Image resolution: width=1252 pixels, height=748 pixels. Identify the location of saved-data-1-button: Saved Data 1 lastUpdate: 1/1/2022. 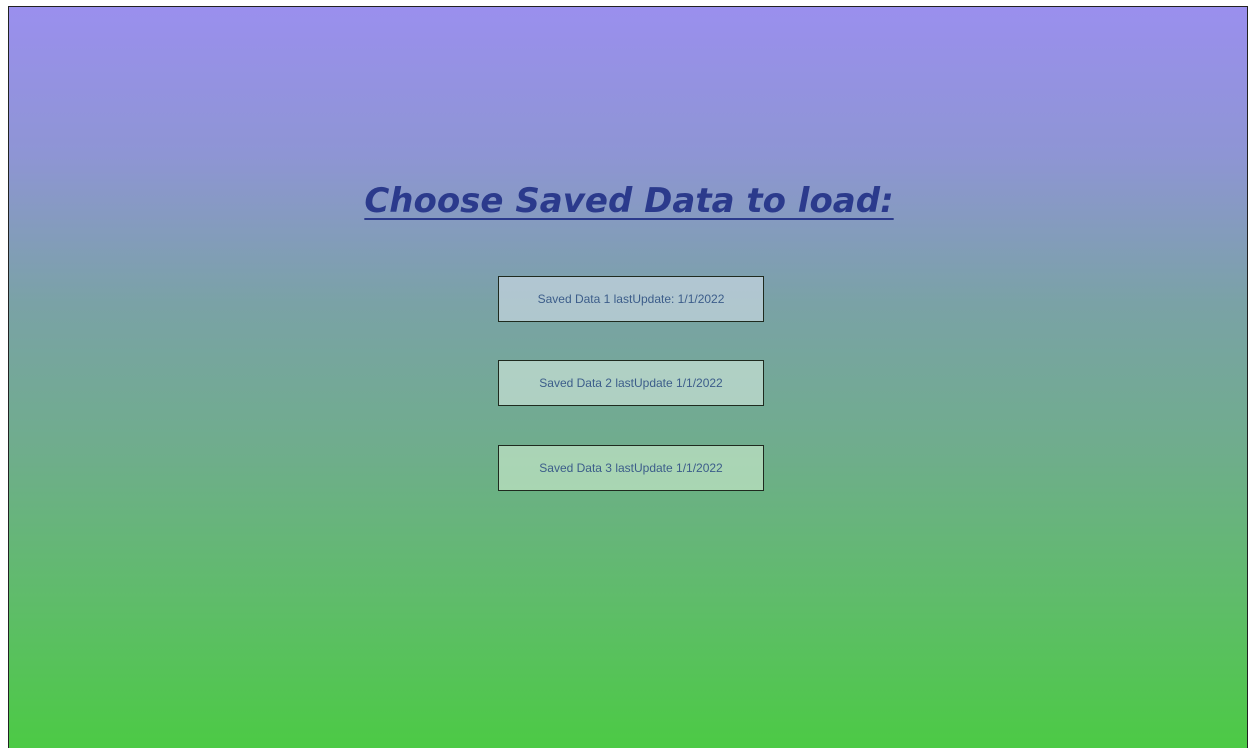
(631, 299).